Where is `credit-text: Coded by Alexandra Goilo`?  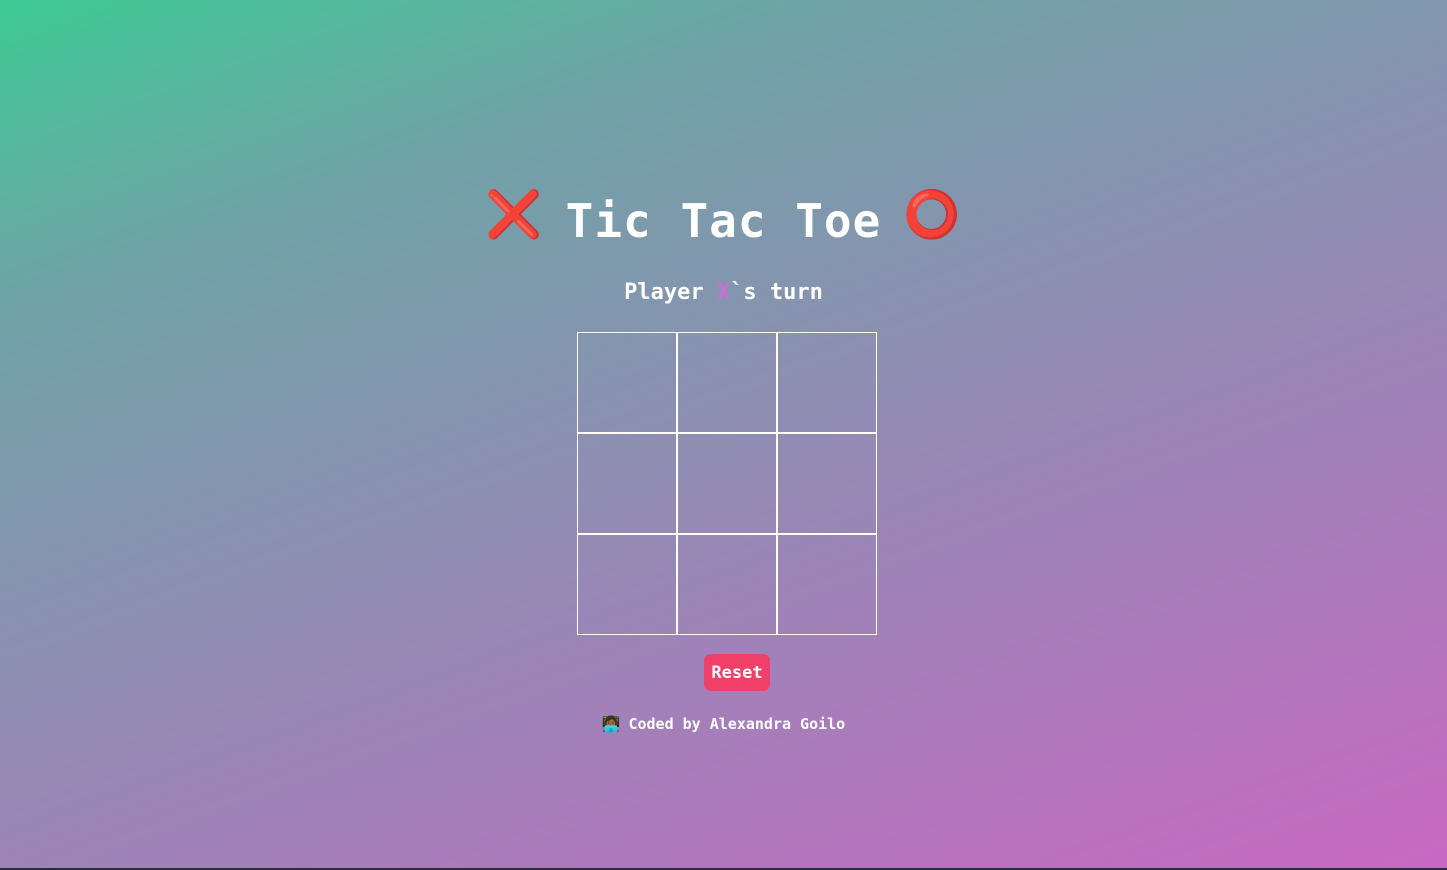
credit-text: Coded by Alexandra Goilo is located at coordinates (737, 723).